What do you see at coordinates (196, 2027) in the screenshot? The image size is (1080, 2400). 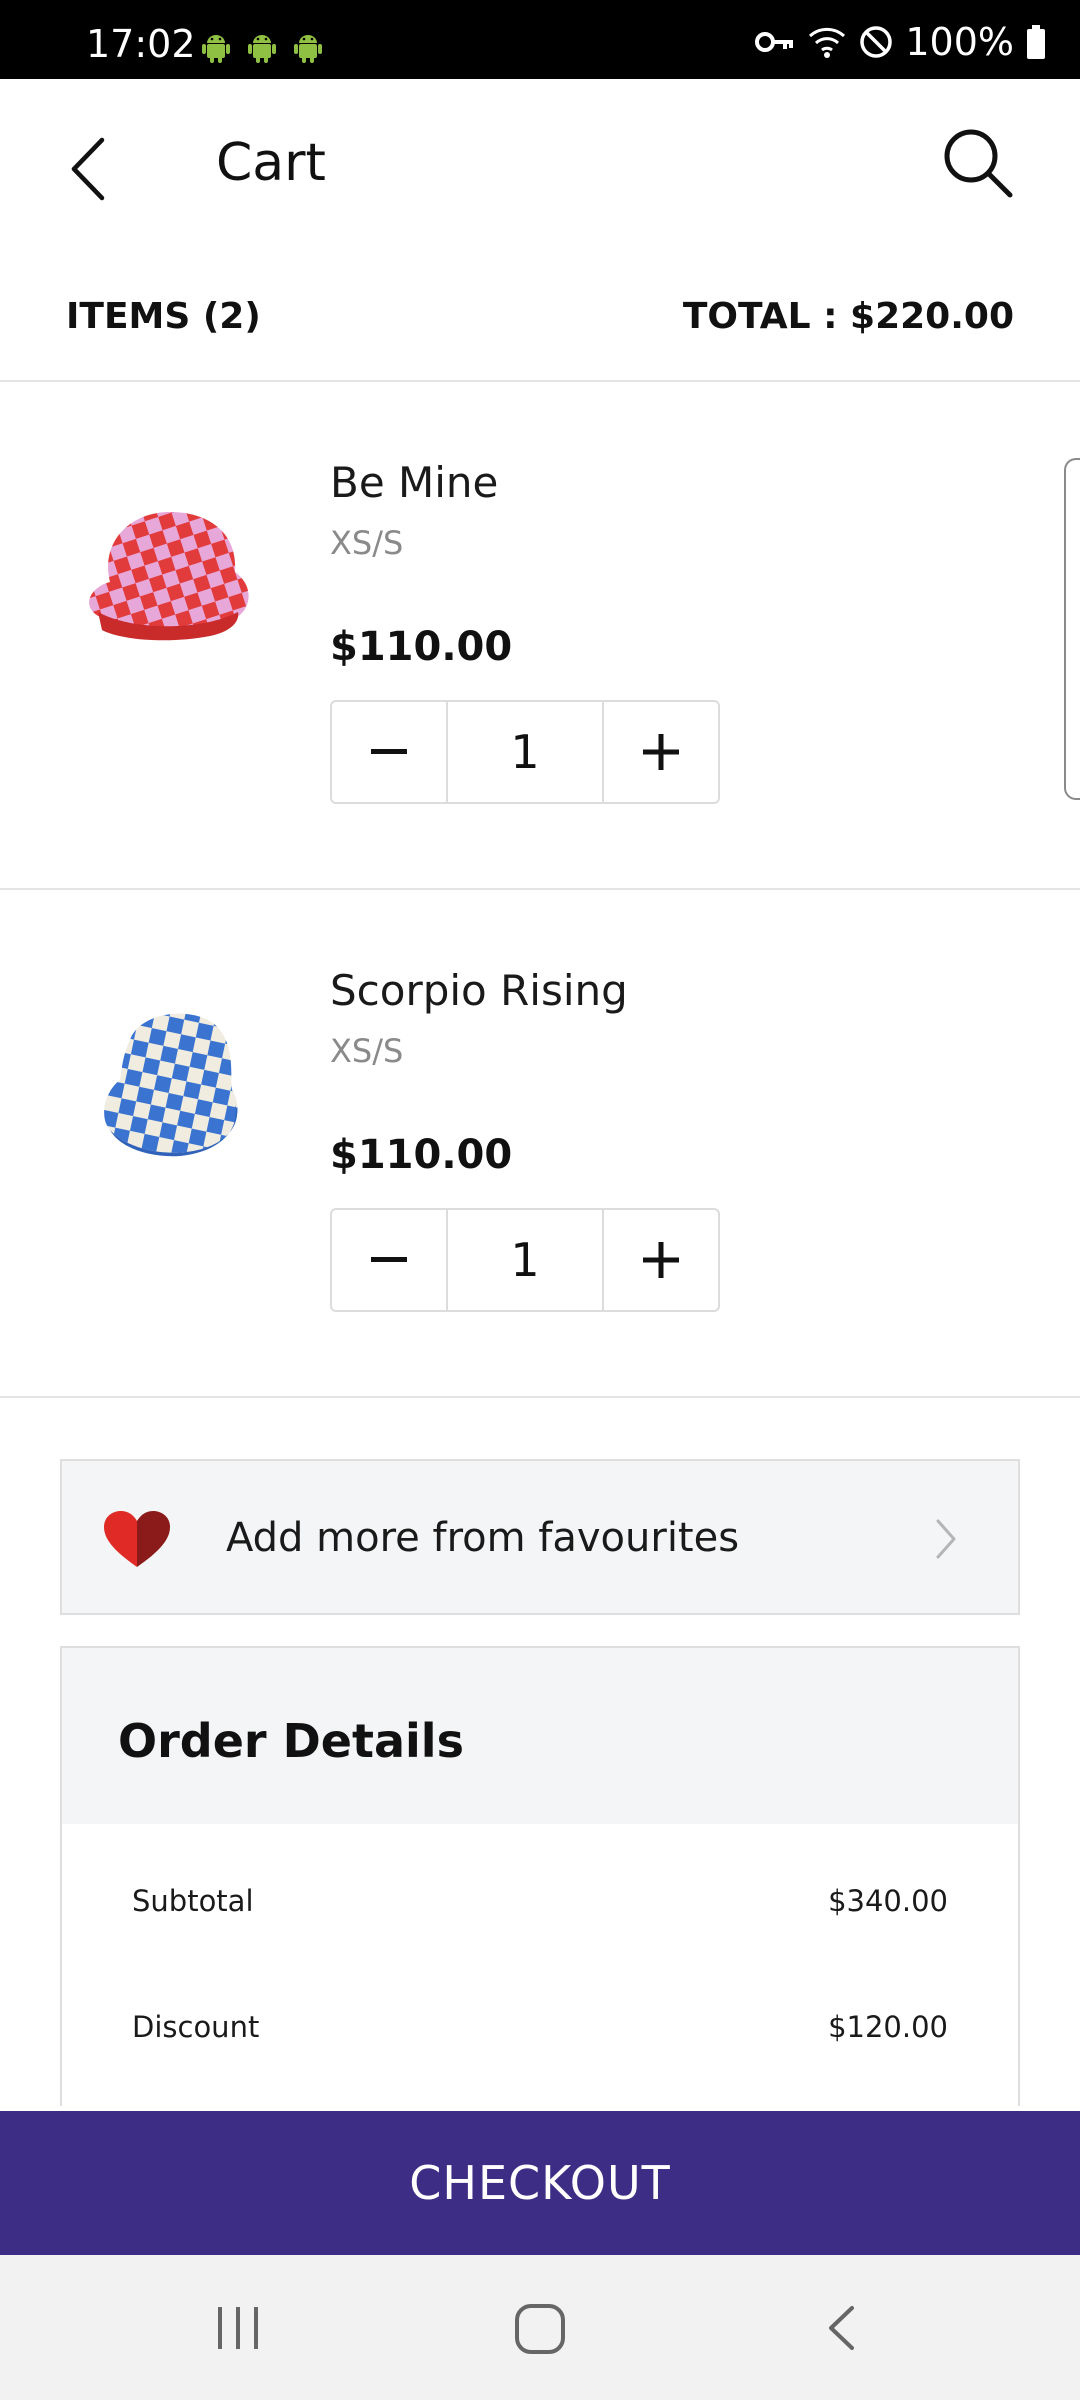 I see `discount-label: Discount` at bounding box center [196, 2027].